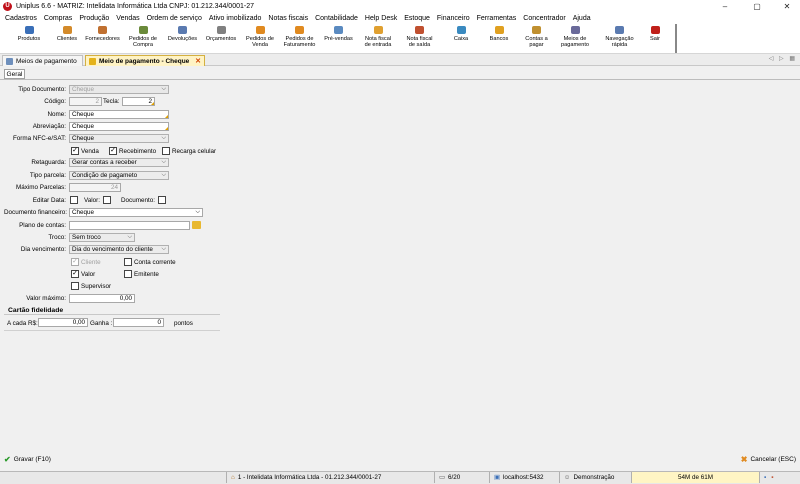 The height and width of the screenshot is (484, 800). I want to click on menu-estoque: Estoque, so click(417, 18).